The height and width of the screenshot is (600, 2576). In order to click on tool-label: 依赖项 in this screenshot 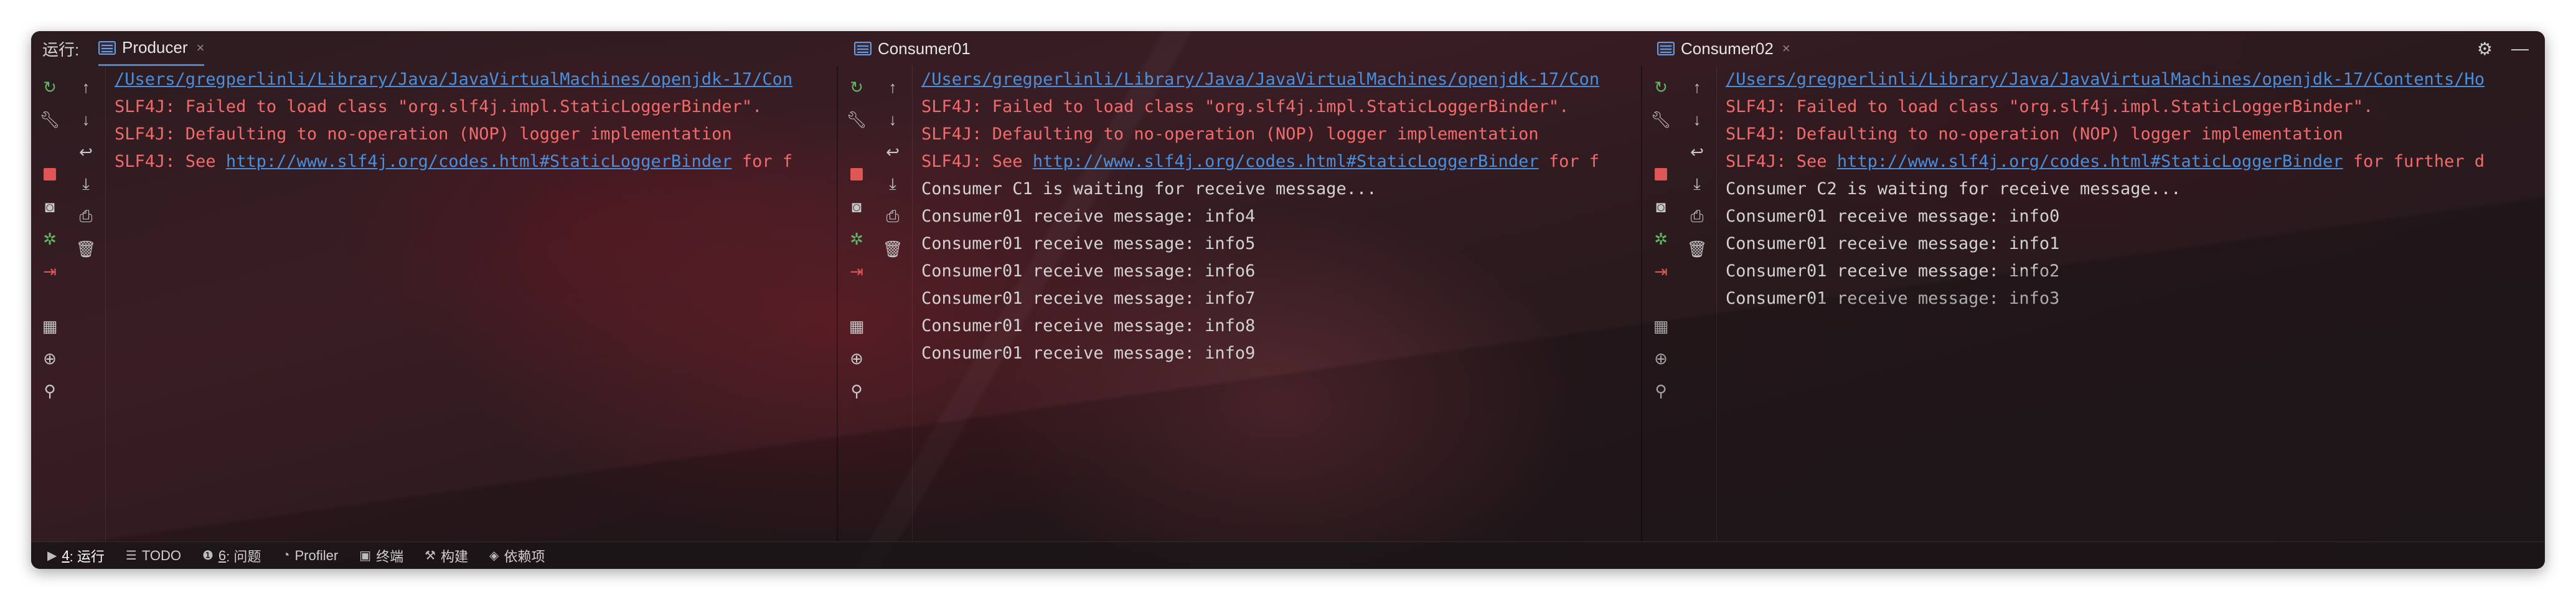, I will do `click(524, 556)`.